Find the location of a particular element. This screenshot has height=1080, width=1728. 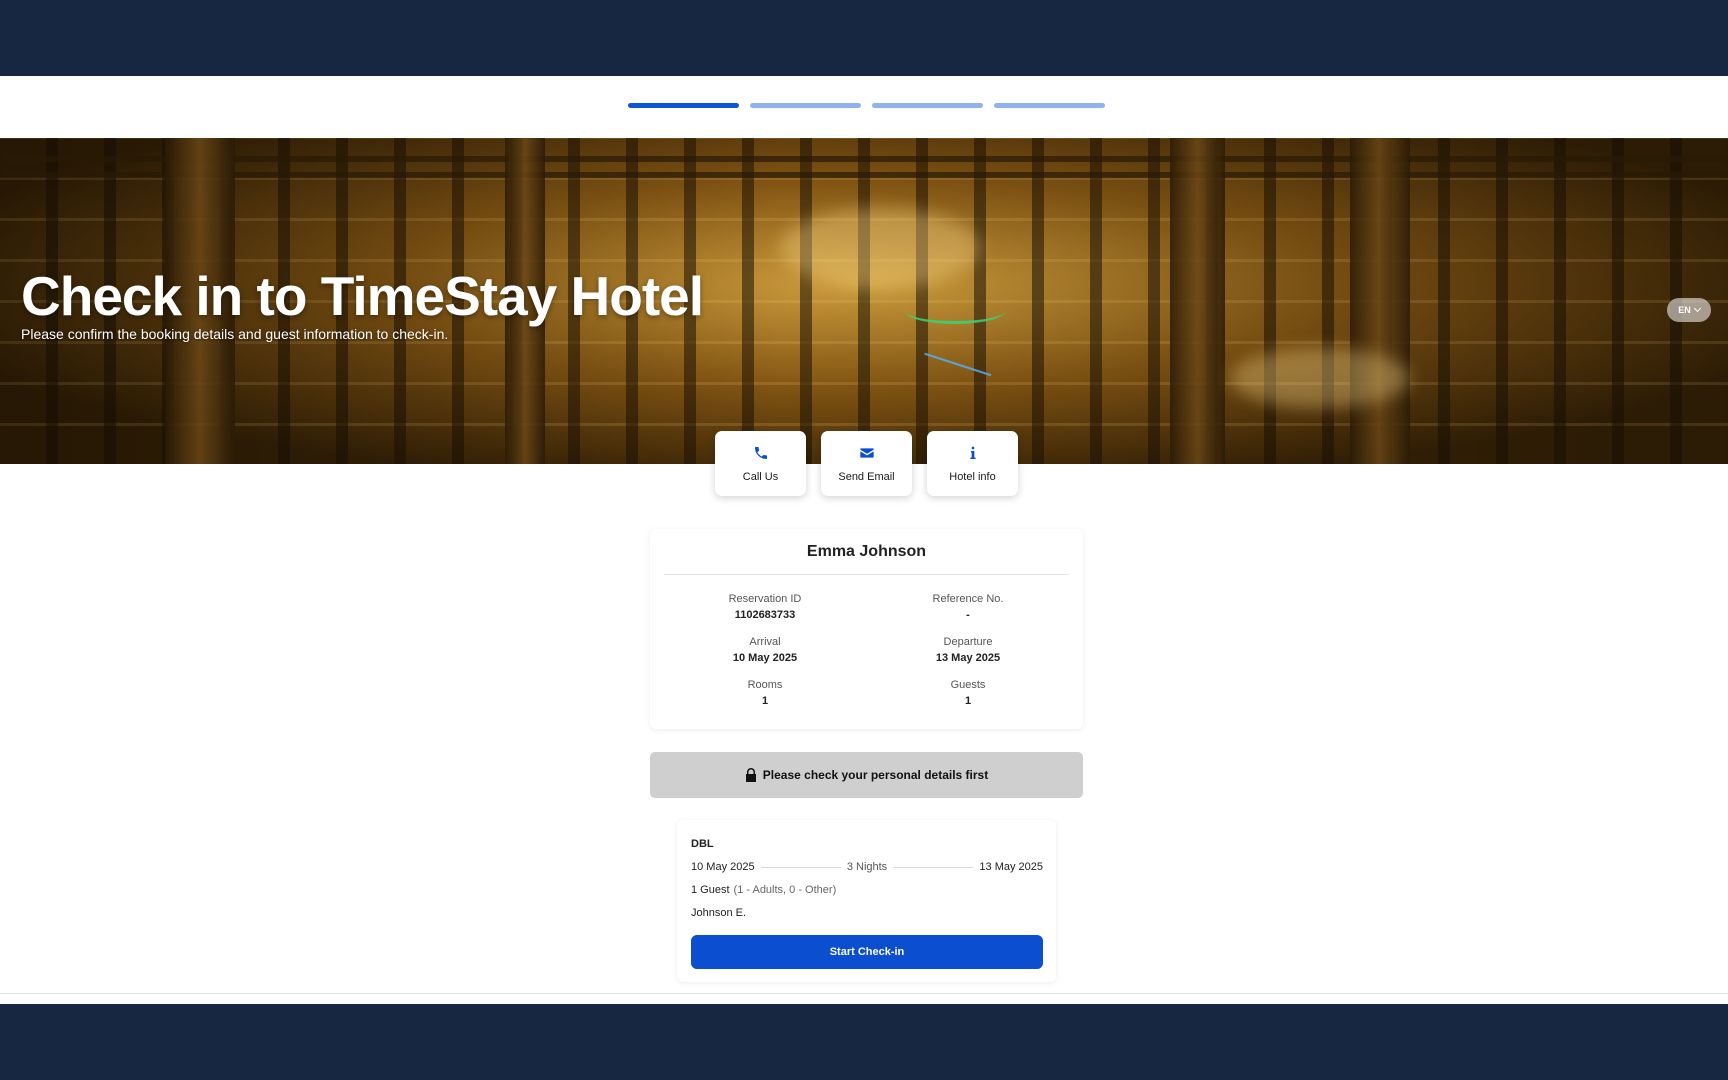

room-type: DBL is located at coordinates (702, 844).